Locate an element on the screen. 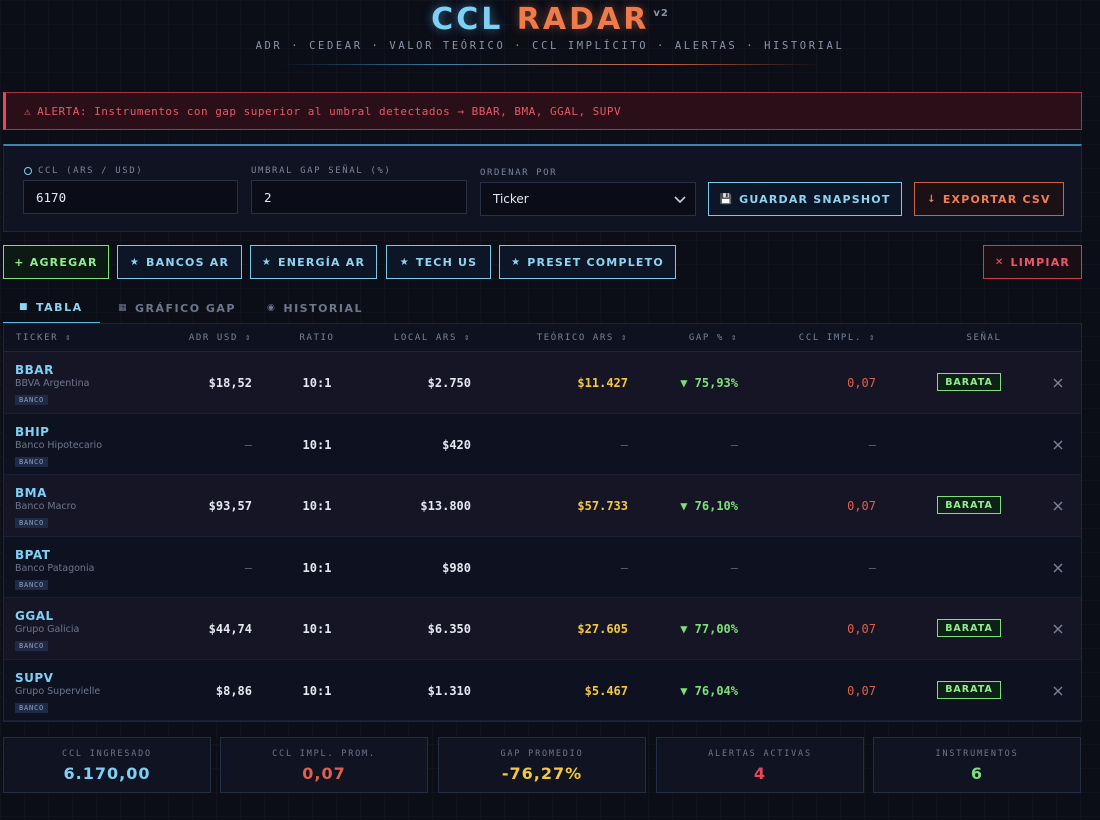  table-icon: ■ is located at coordinates (24, 307).